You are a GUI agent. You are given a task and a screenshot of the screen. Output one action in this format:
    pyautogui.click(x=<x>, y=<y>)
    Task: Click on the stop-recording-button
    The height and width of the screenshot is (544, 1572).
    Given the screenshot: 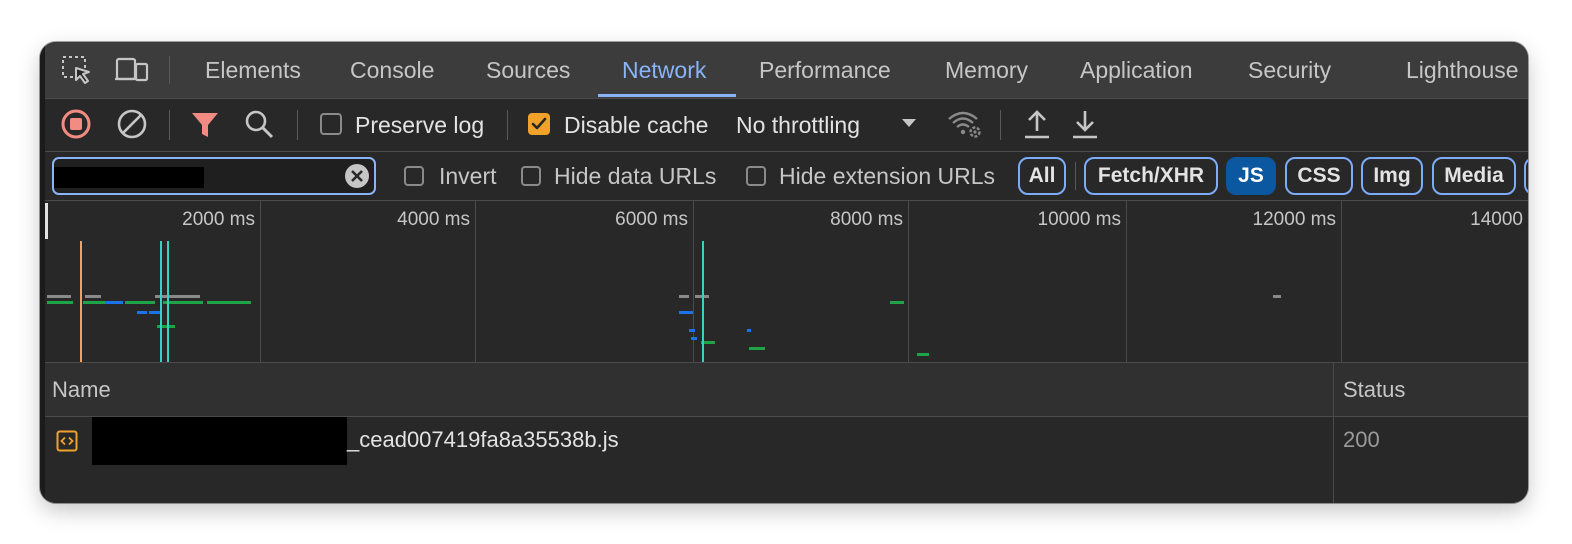 What is the action you would take?
    pyautogui.click(x=76, y=124)
    